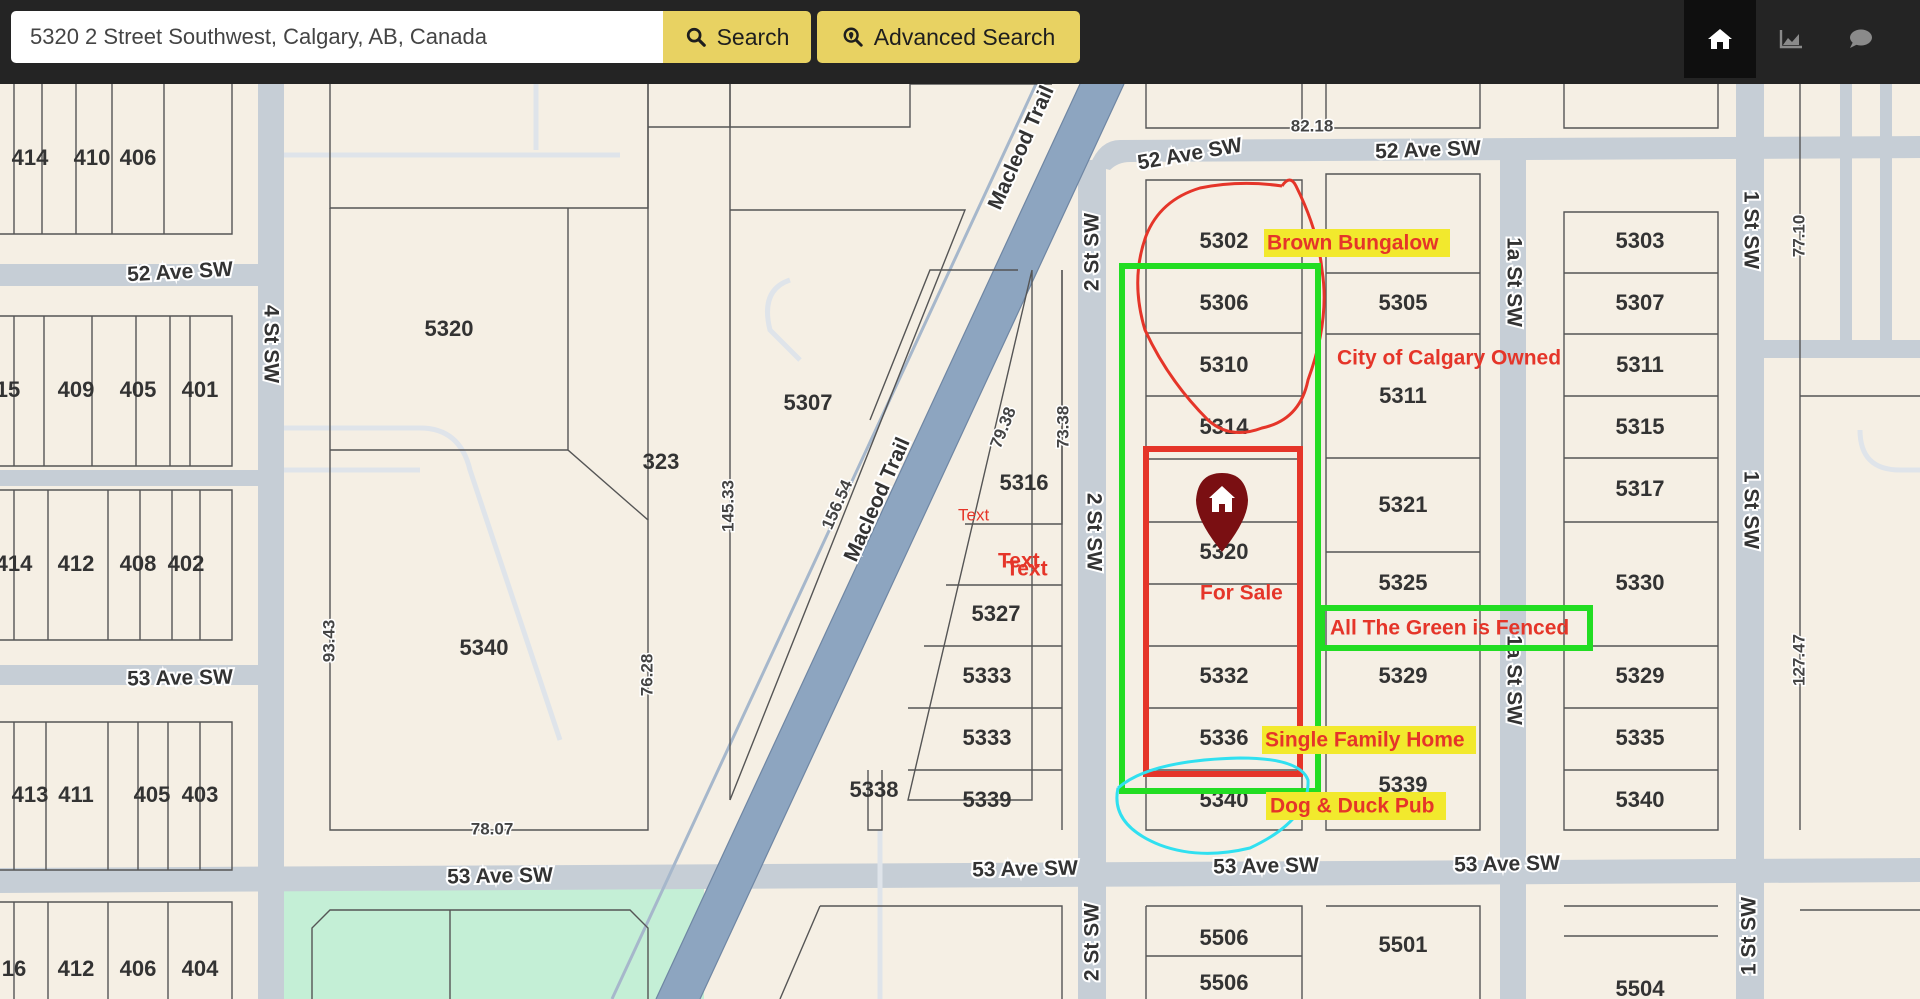 The height and width of the screenshot is (999, 1920). Describe the element at coordinates (1224, 364) in the screenshot. I see `lot-label: 5310` at that location.